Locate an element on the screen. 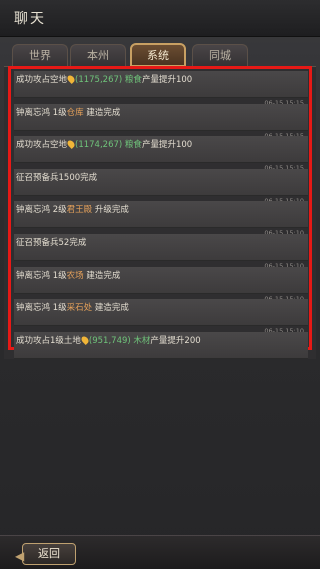 This screenshot has height=569, width=320. message-text: 征召预备兵1500完成 is located at coordinates (56, 177).